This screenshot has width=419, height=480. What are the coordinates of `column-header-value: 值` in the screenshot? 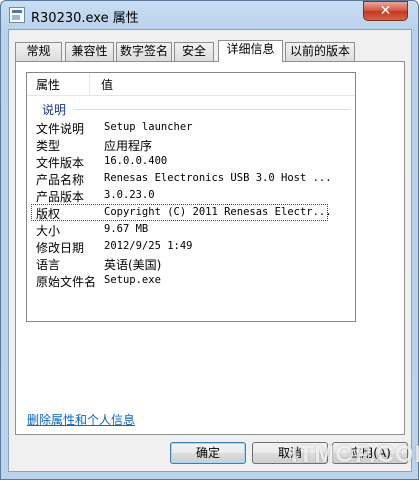 It's located at (107, 84).